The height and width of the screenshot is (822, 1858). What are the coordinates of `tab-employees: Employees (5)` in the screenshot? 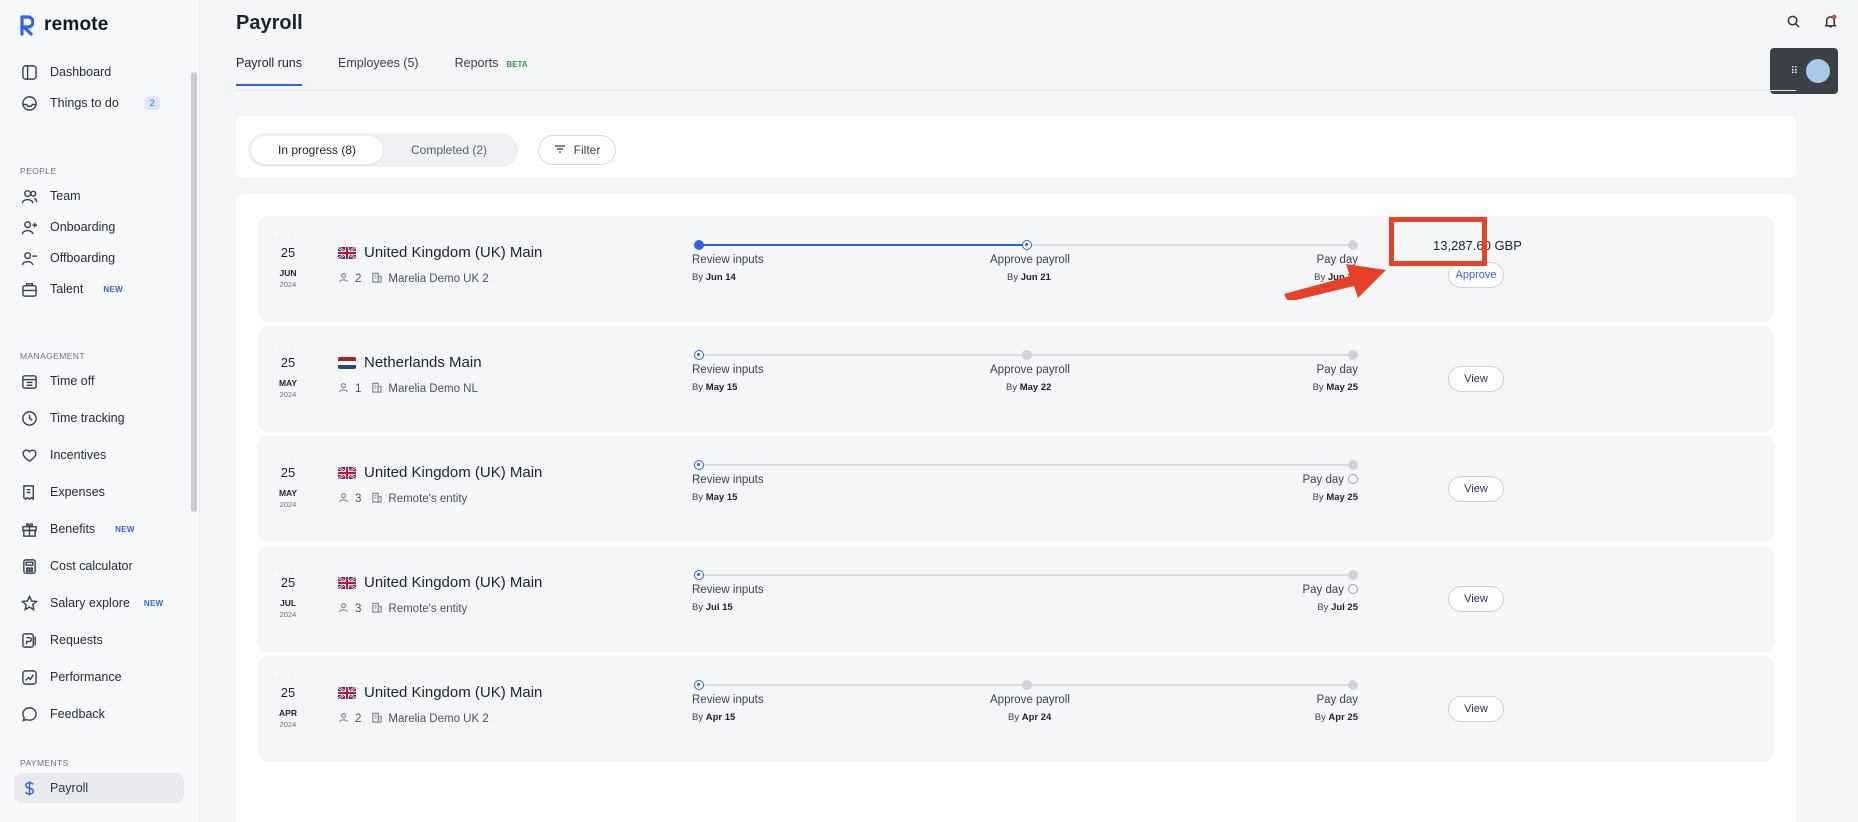 It's located at (378, 70).